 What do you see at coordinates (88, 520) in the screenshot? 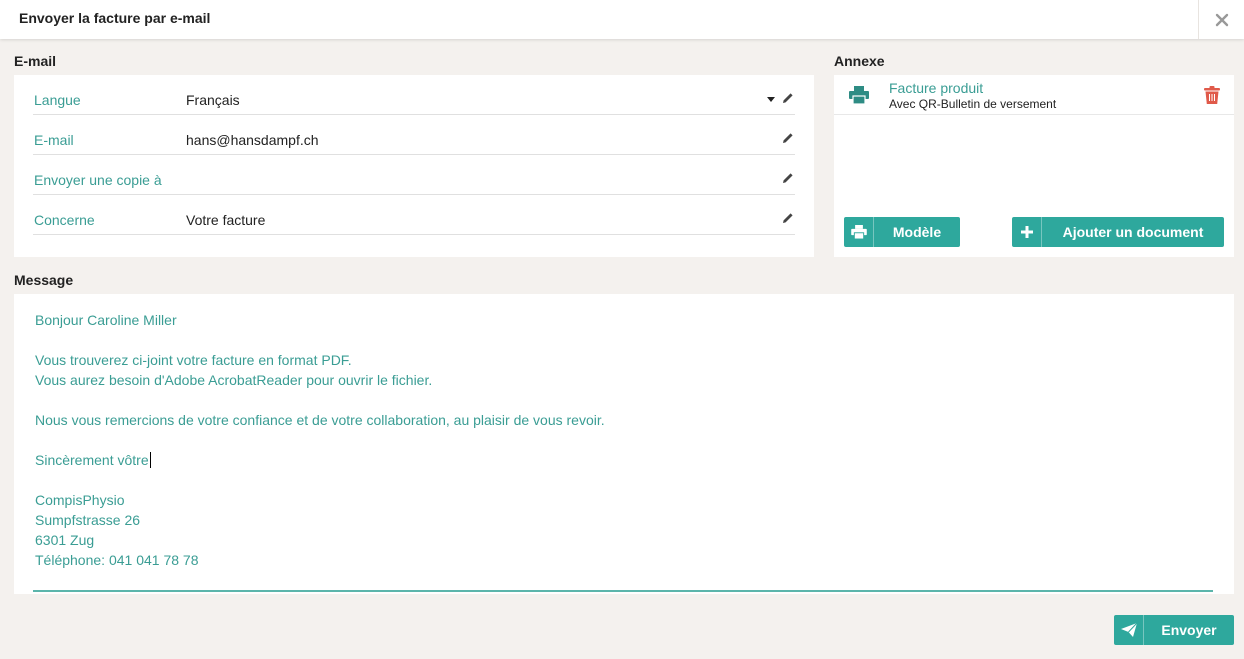
I see `message-line: Sumpfstrasse 26` at bounding box center [88, 520].